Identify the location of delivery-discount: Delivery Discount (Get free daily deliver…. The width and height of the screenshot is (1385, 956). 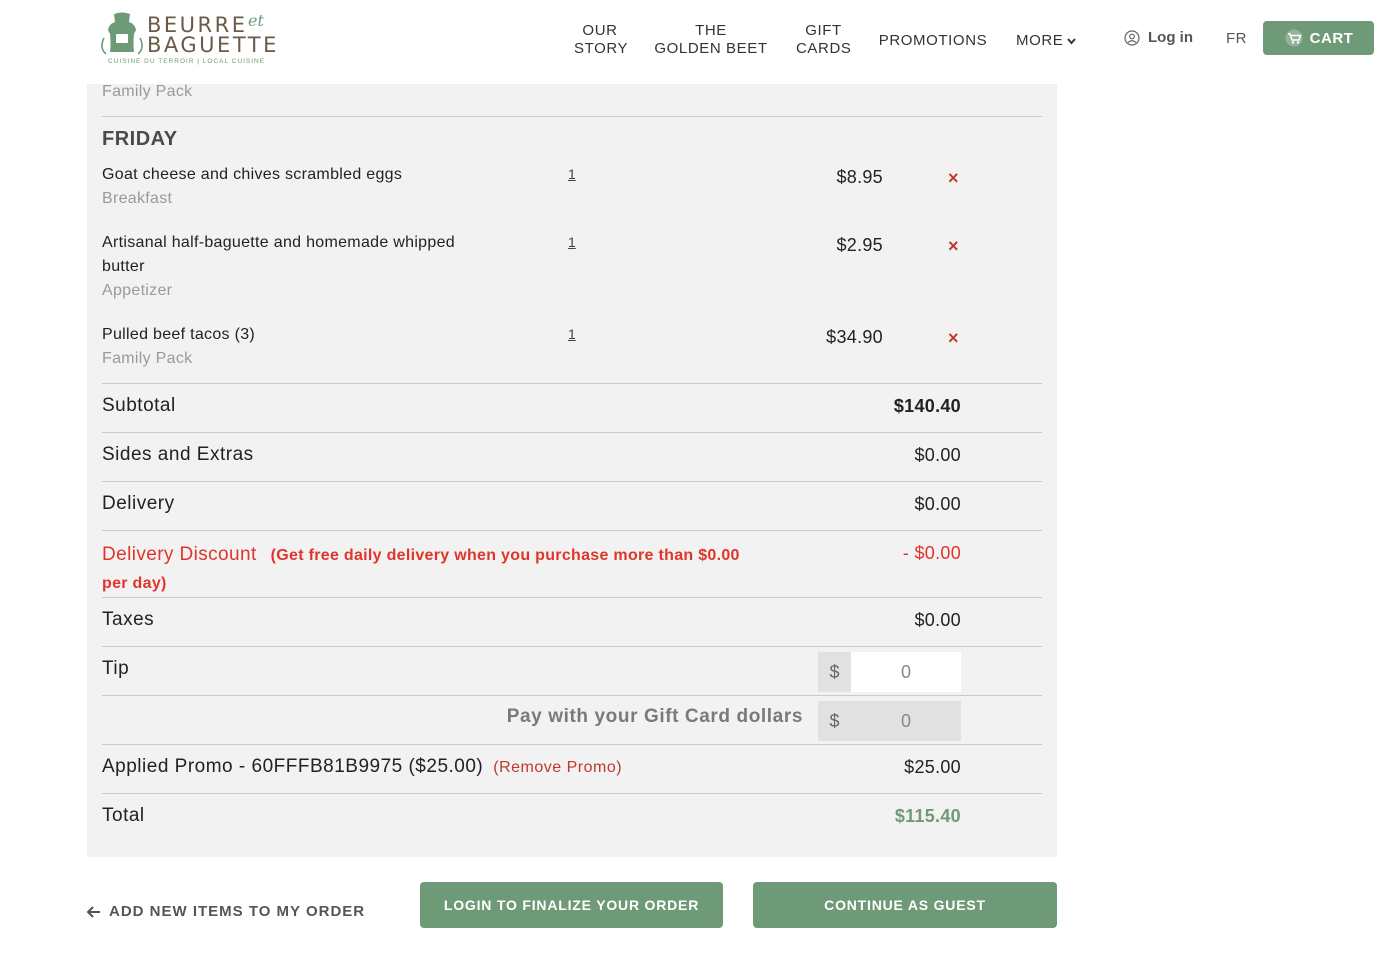
(422, 569).